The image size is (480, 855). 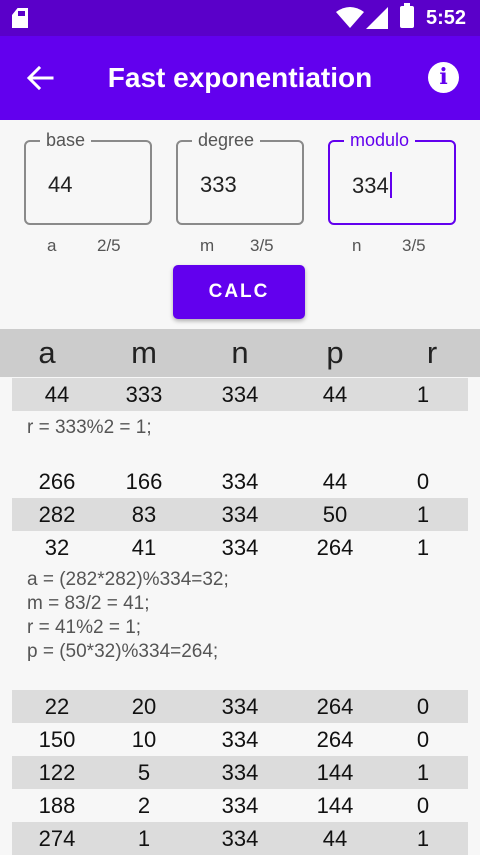 I want to click on app-bar: Fast exponentiation i, so click(x=240, y=78).